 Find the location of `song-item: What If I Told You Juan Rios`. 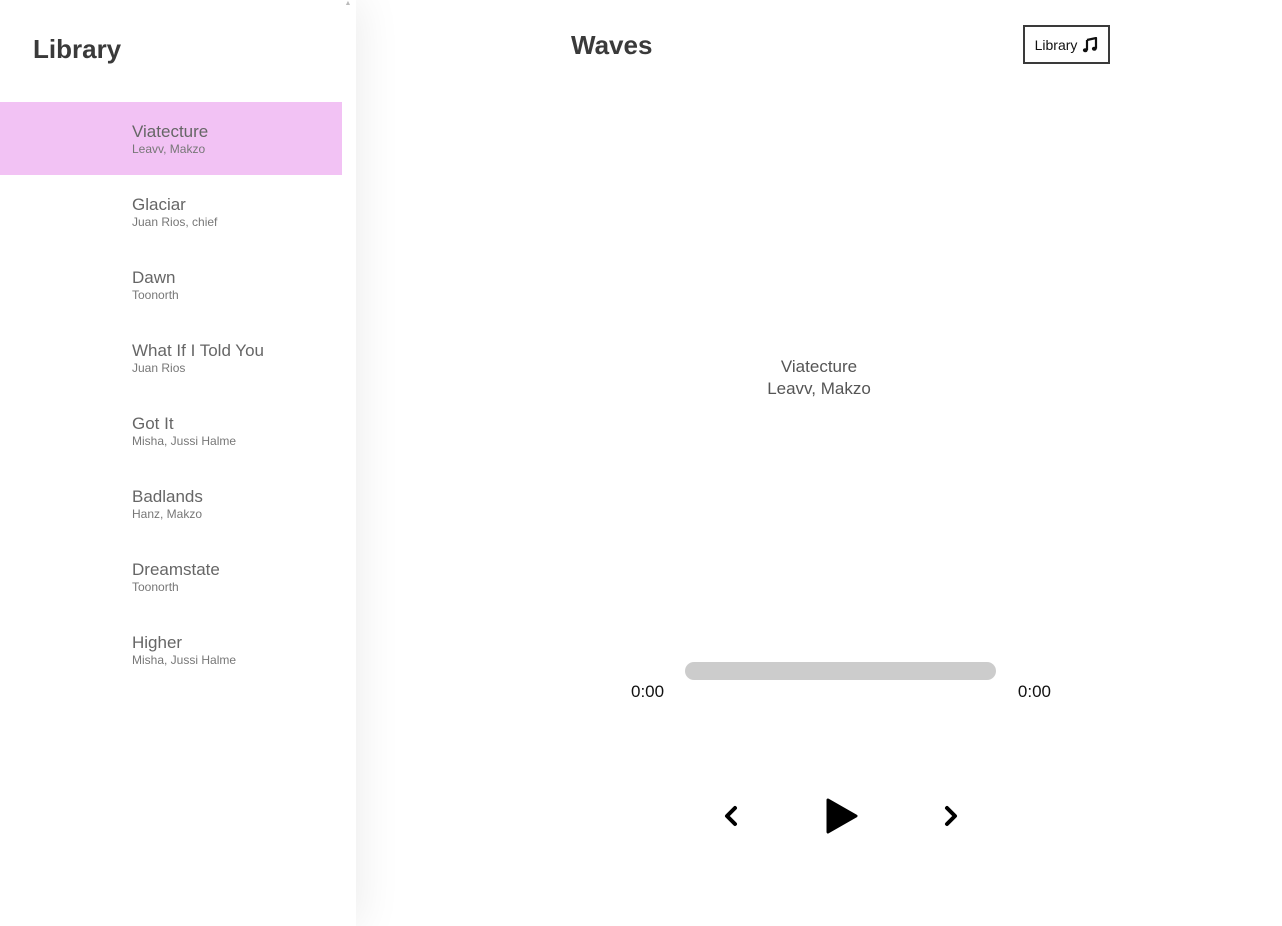

song-item: What If I Told You Juan Rios is located at coordinates (171, 357).